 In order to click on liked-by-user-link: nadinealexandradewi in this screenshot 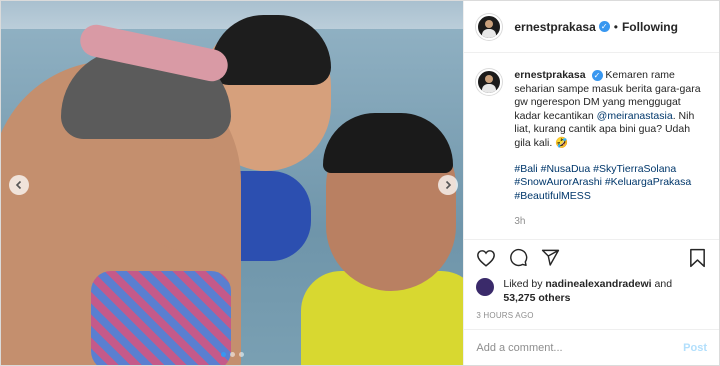, I will do `click(598, 284)`.